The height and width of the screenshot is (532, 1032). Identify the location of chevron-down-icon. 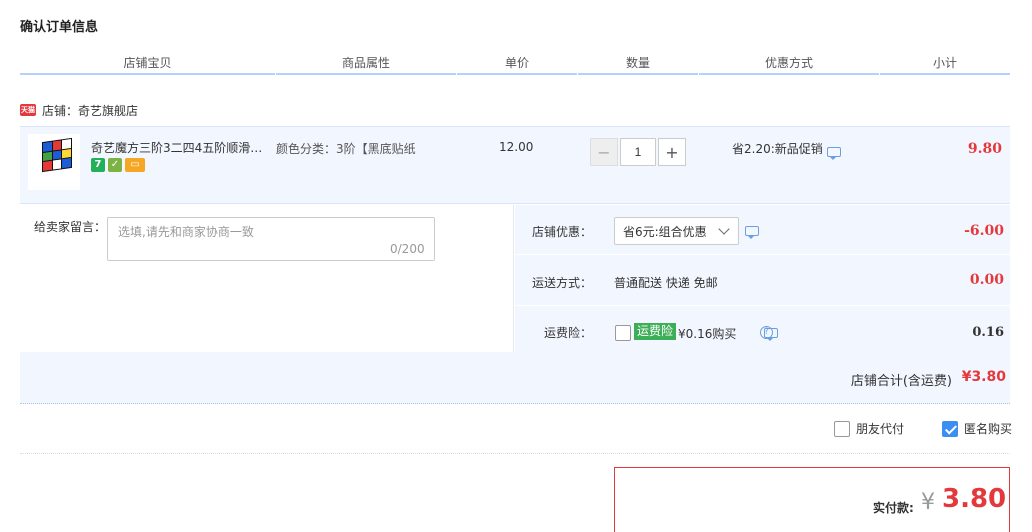
(724, 229).